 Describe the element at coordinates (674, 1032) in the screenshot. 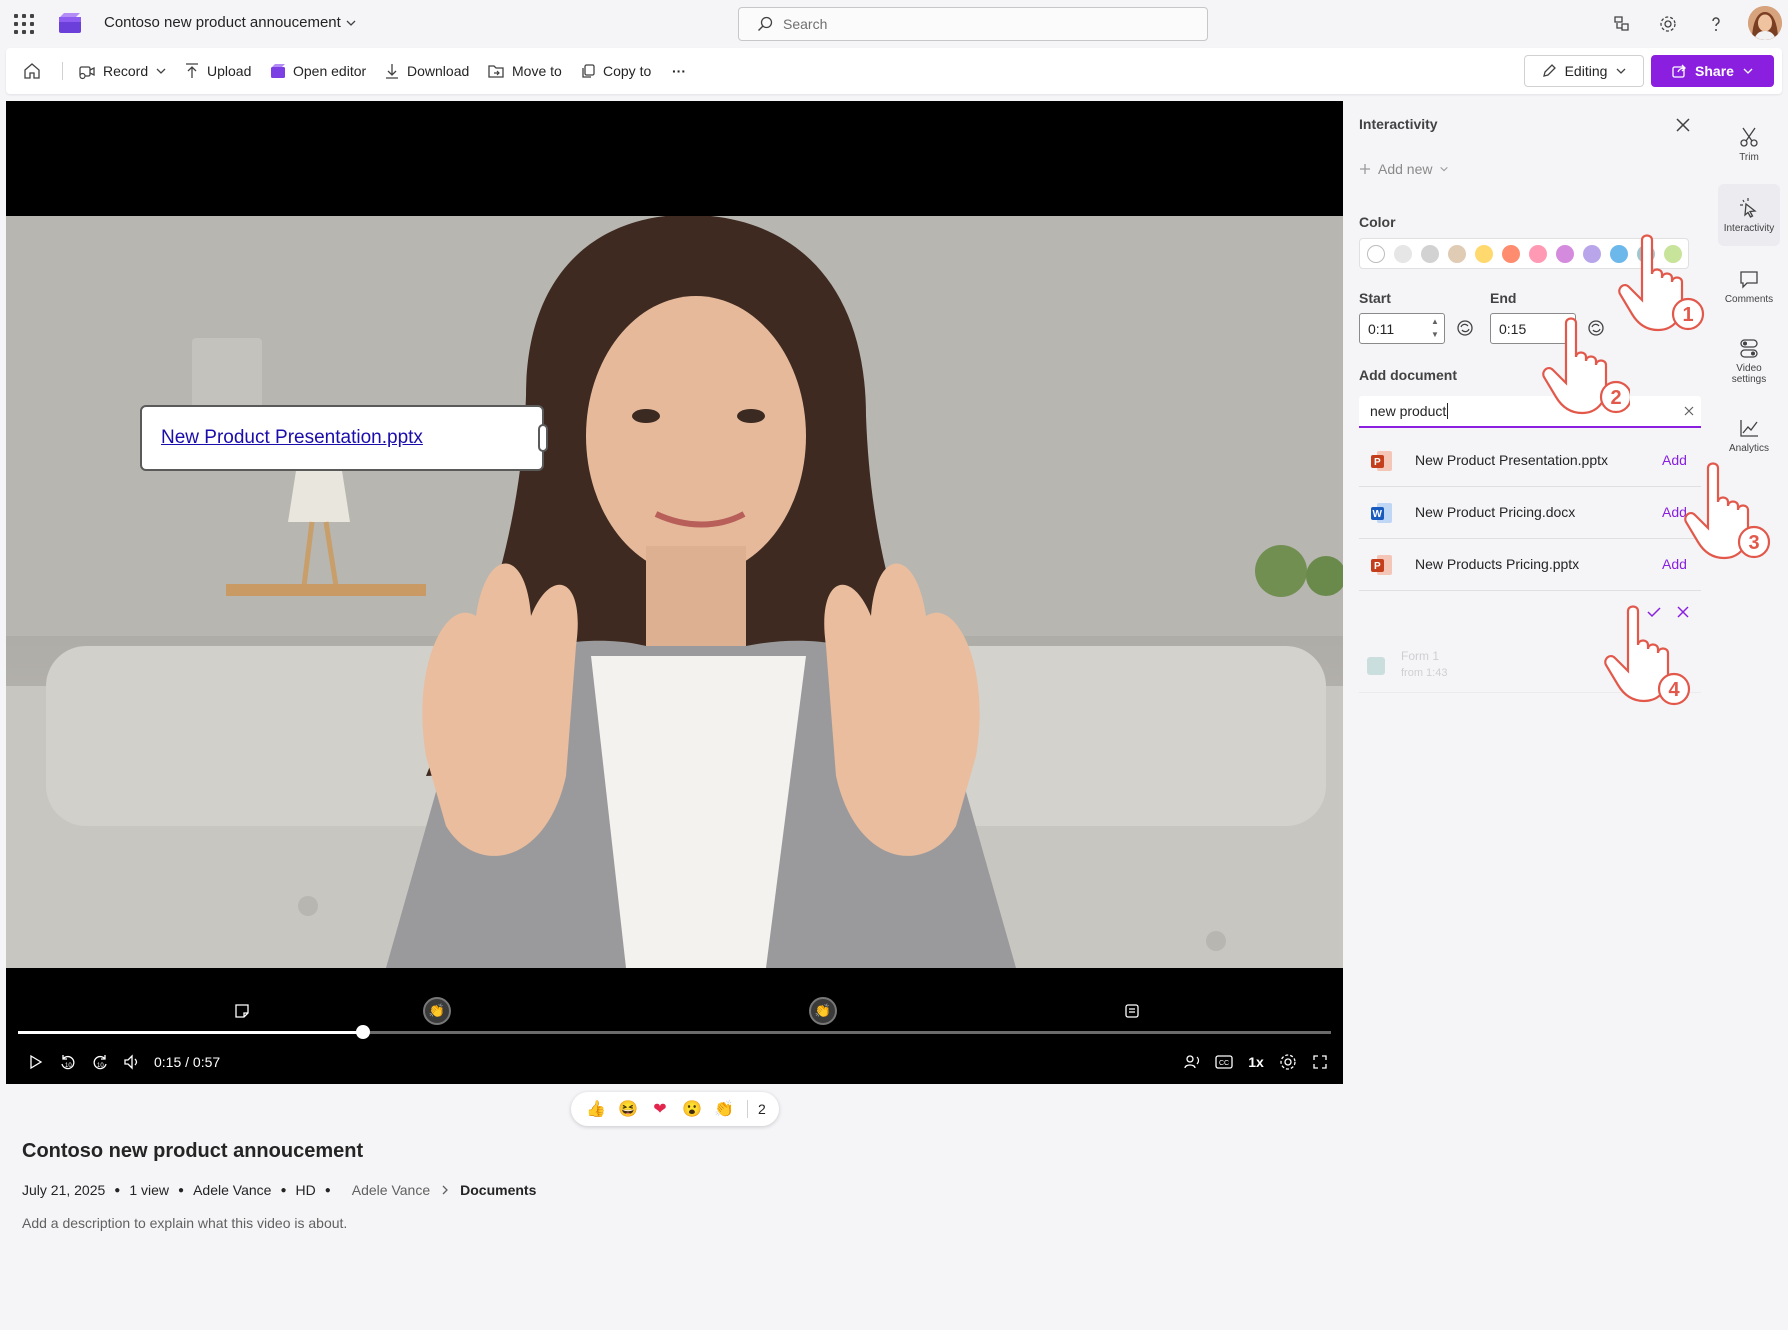

I see `seek-bar` at that location.